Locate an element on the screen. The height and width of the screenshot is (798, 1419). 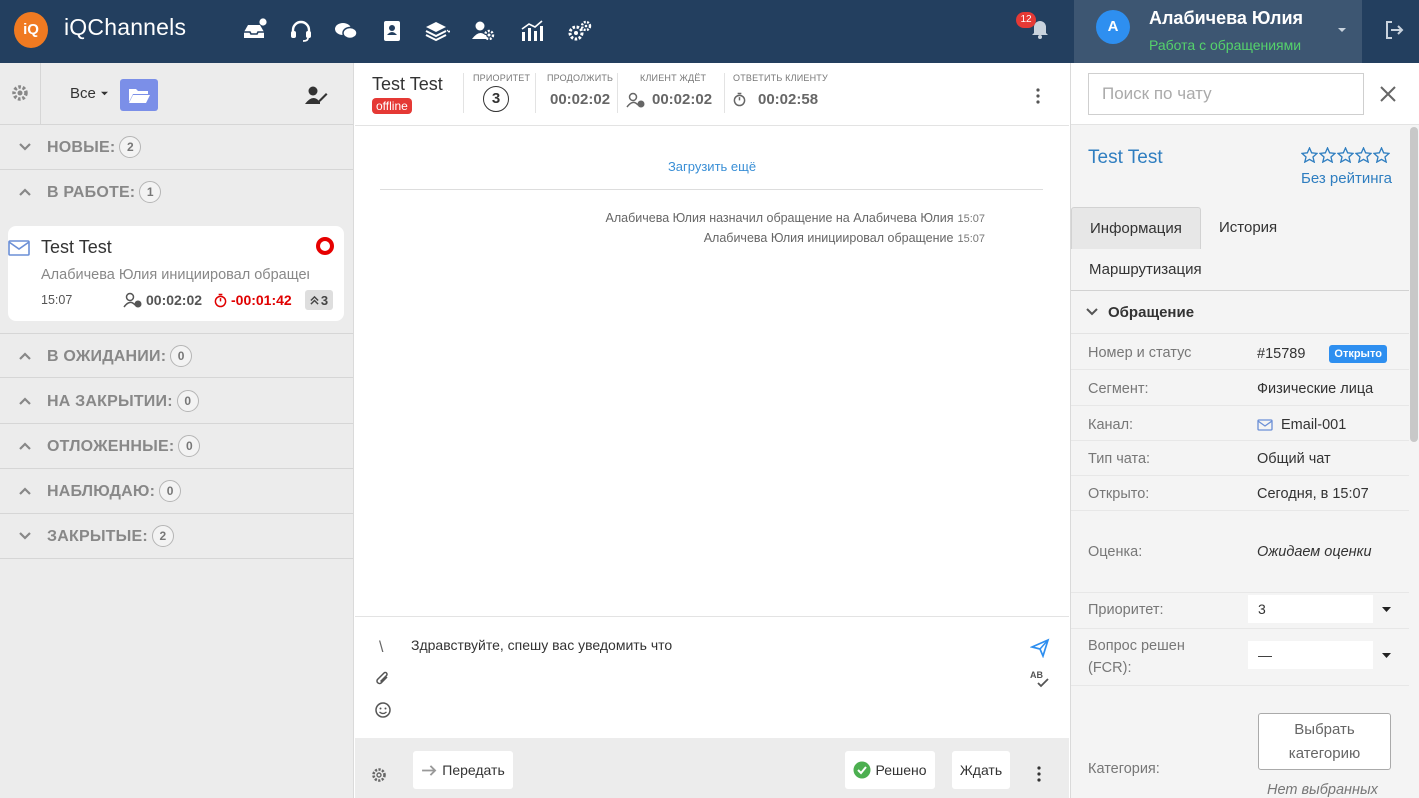
field-label: (FCR): is located at coordinates (1110, 668).